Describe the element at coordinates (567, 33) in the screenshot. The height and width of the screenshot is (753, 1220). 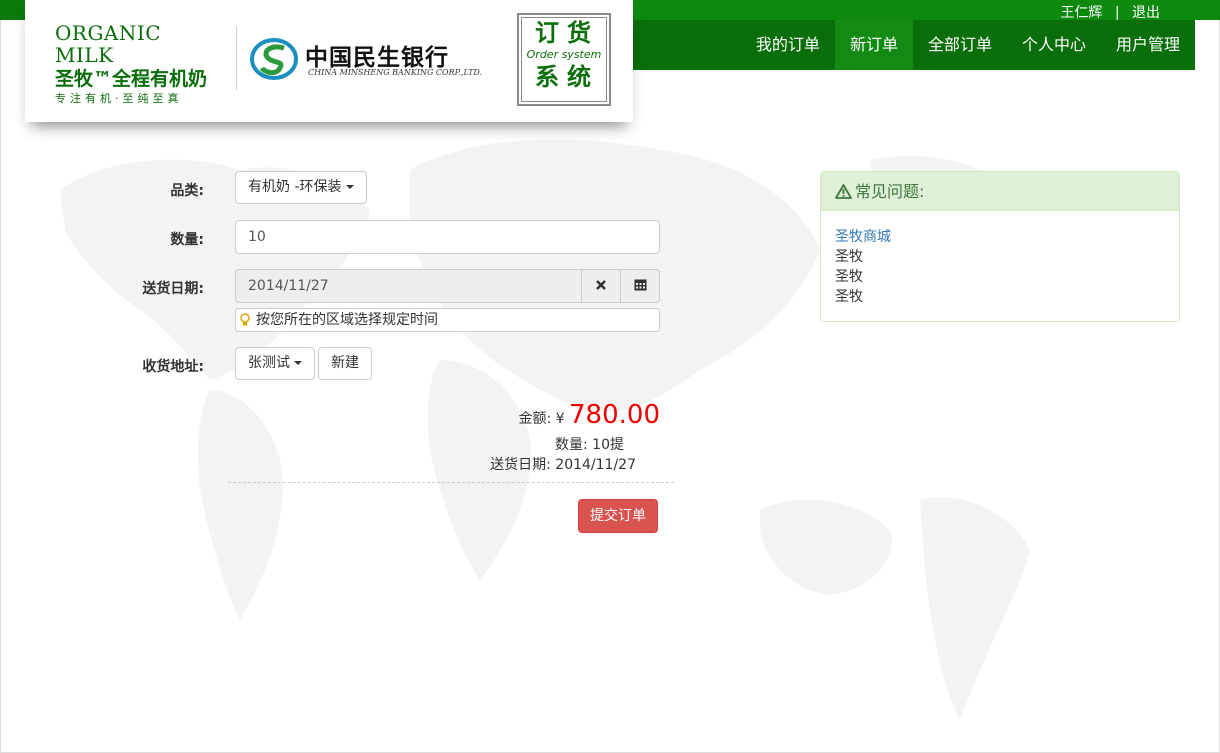
I see `badge-line1: 订货` at that location.